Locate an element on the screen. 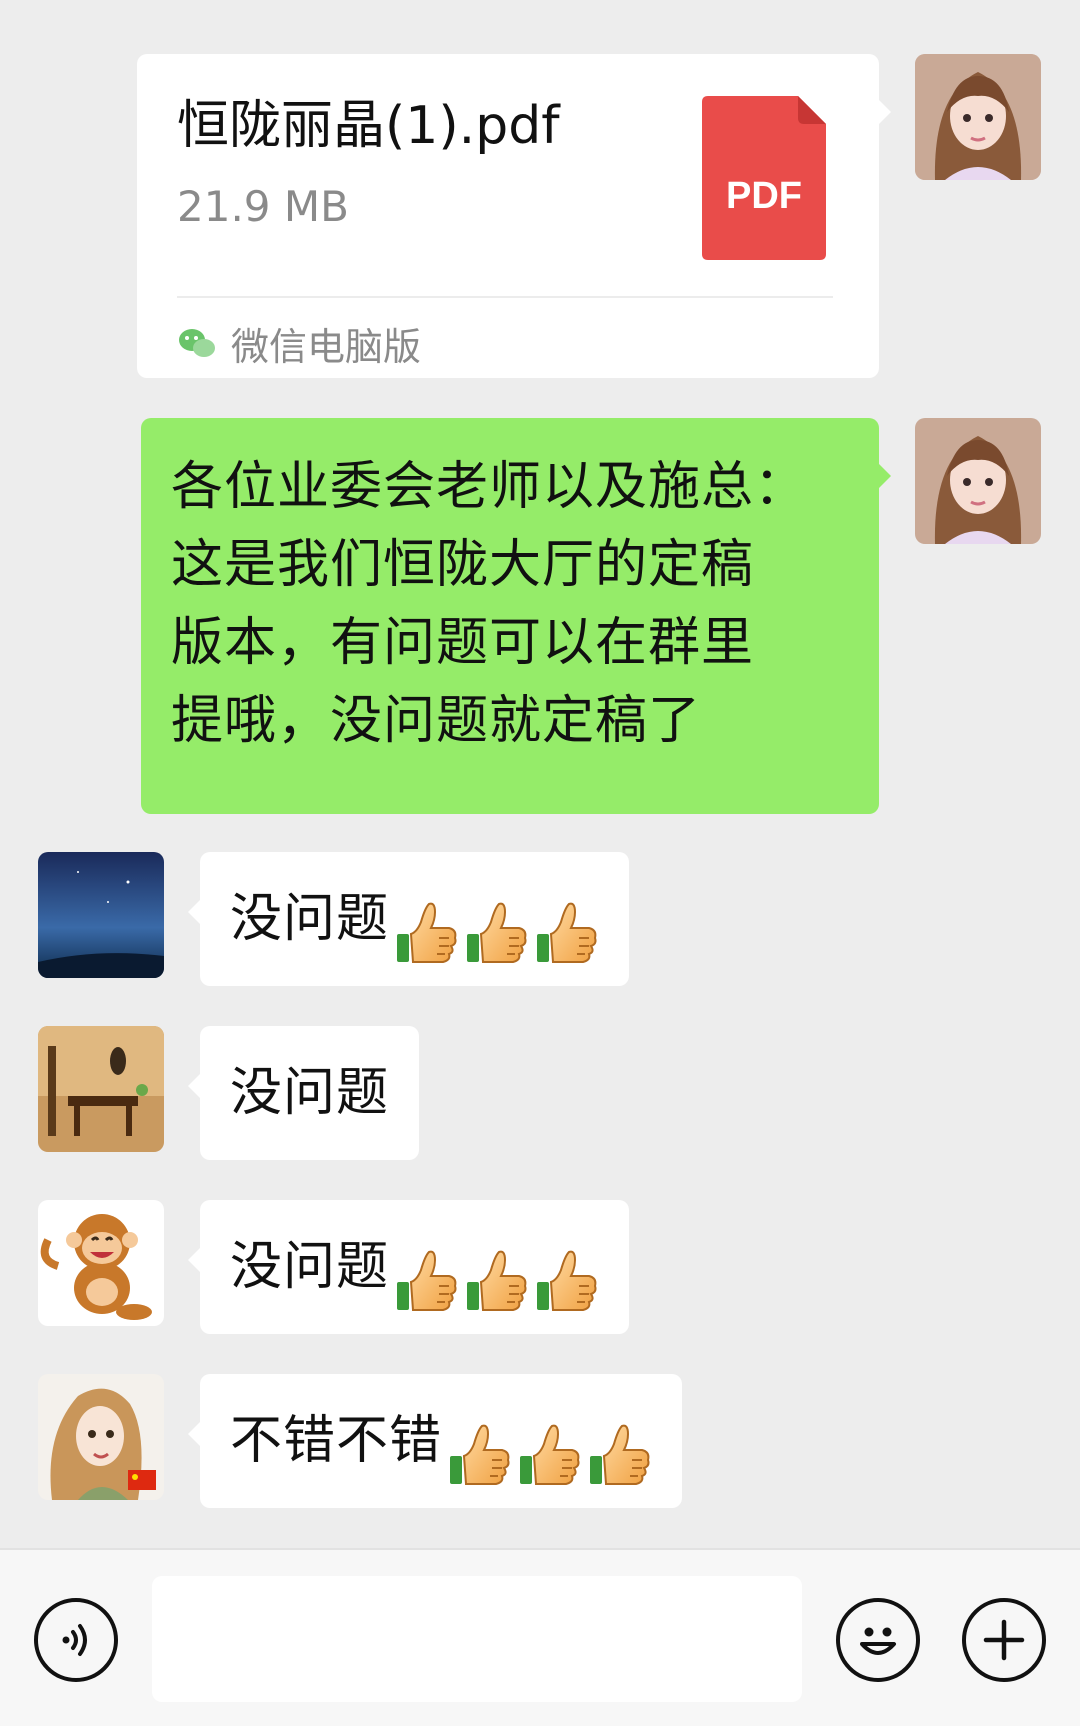 Image resolution: width=1080 pixels, height=1726 pixels. file-size: 21.9 MB is located at coordinates (263, 206).